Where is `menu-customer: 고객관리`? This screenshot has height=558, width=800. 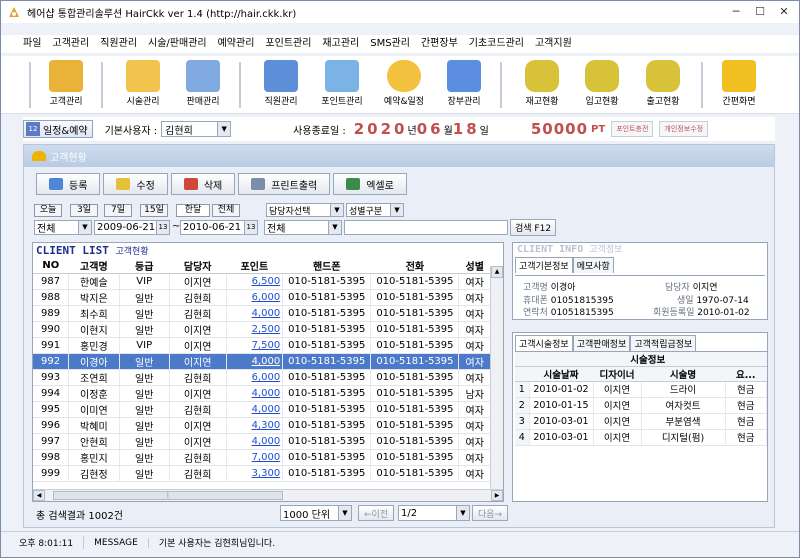 menu-customer: 고객관리 is located at coordinates (70, 44).